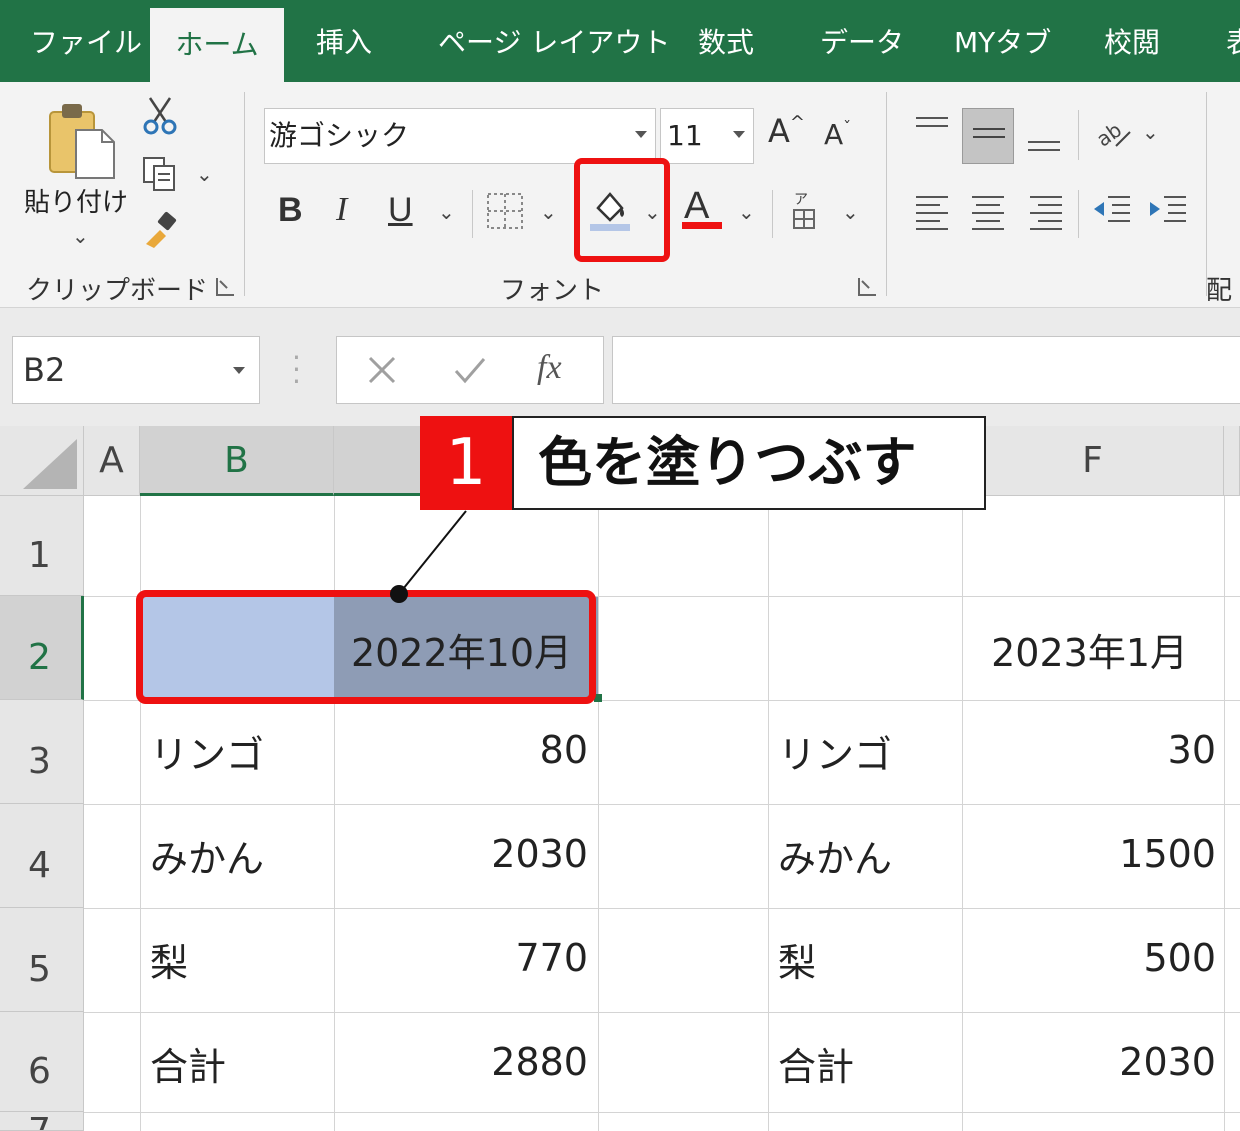  Describe the element at coordinates (188, 1063) in the screenshot. I see `cell-b6: 合計` at that location.